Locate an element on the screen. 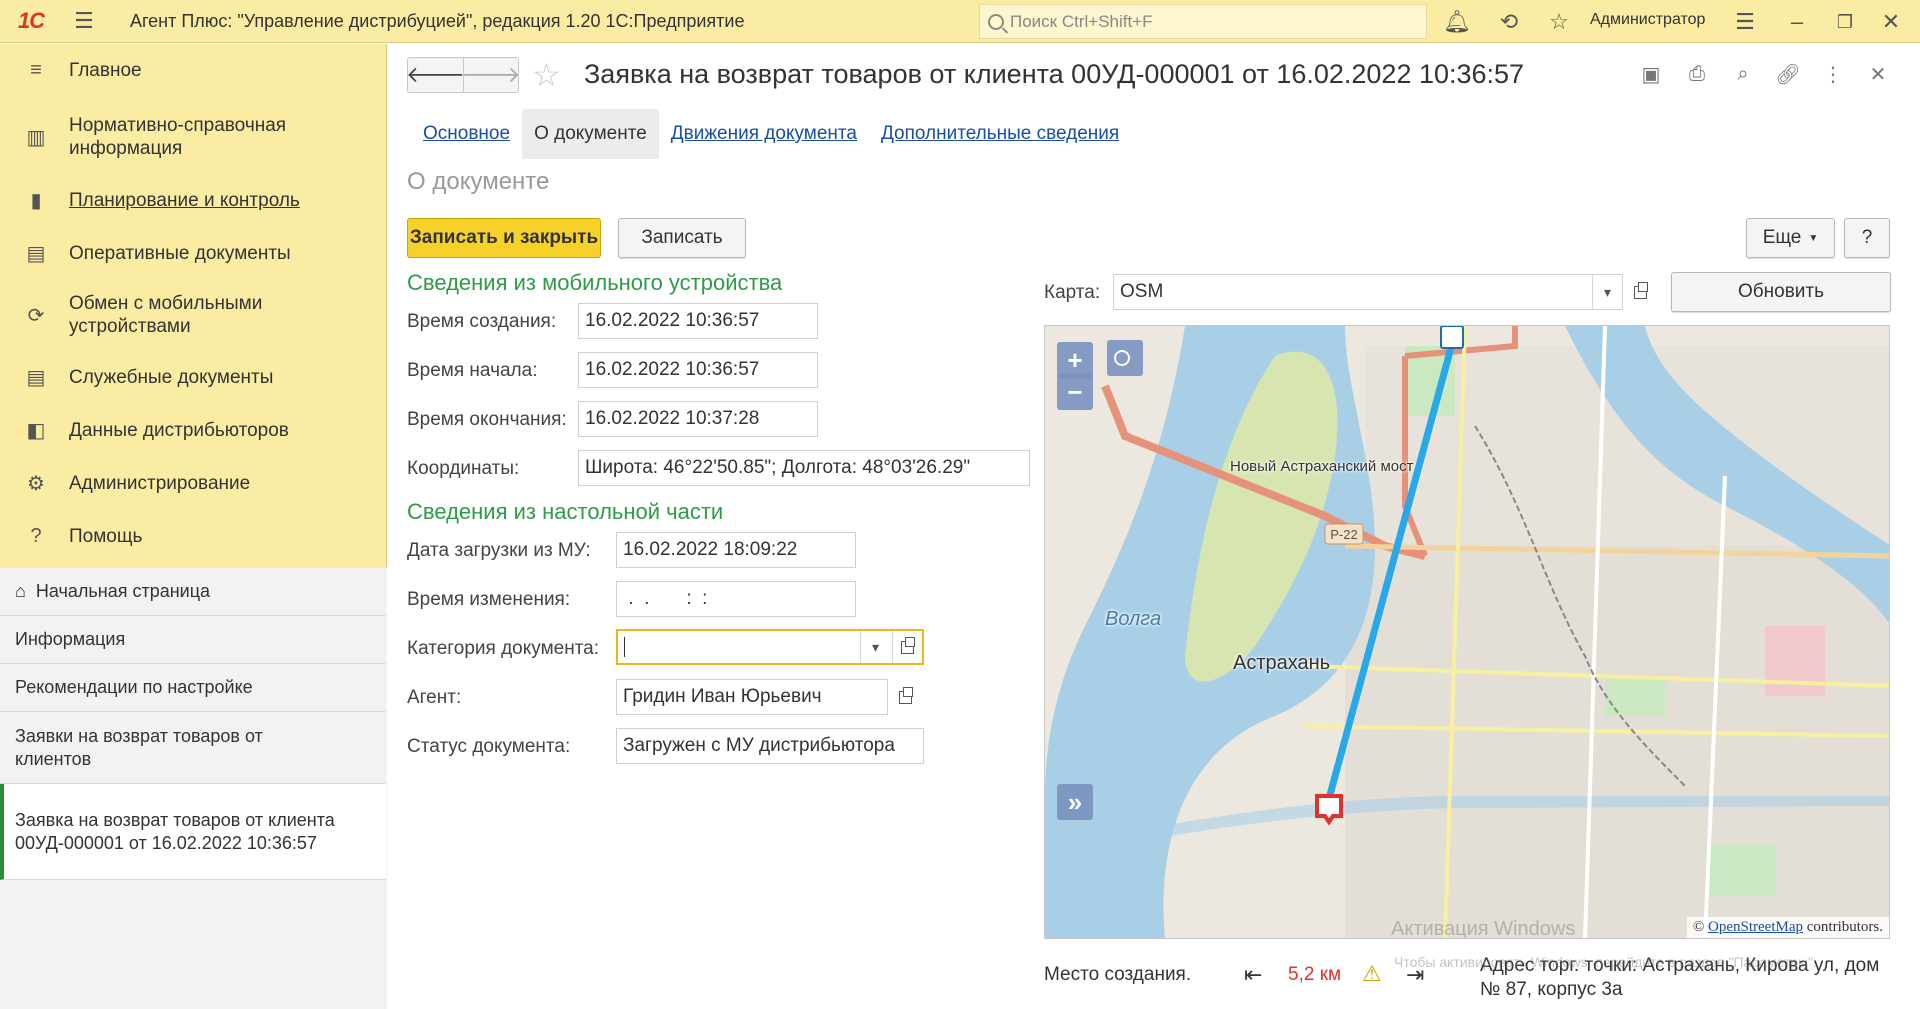  tab-additional-info: Дополнительные сведения is located at coordinates (1000, 134).